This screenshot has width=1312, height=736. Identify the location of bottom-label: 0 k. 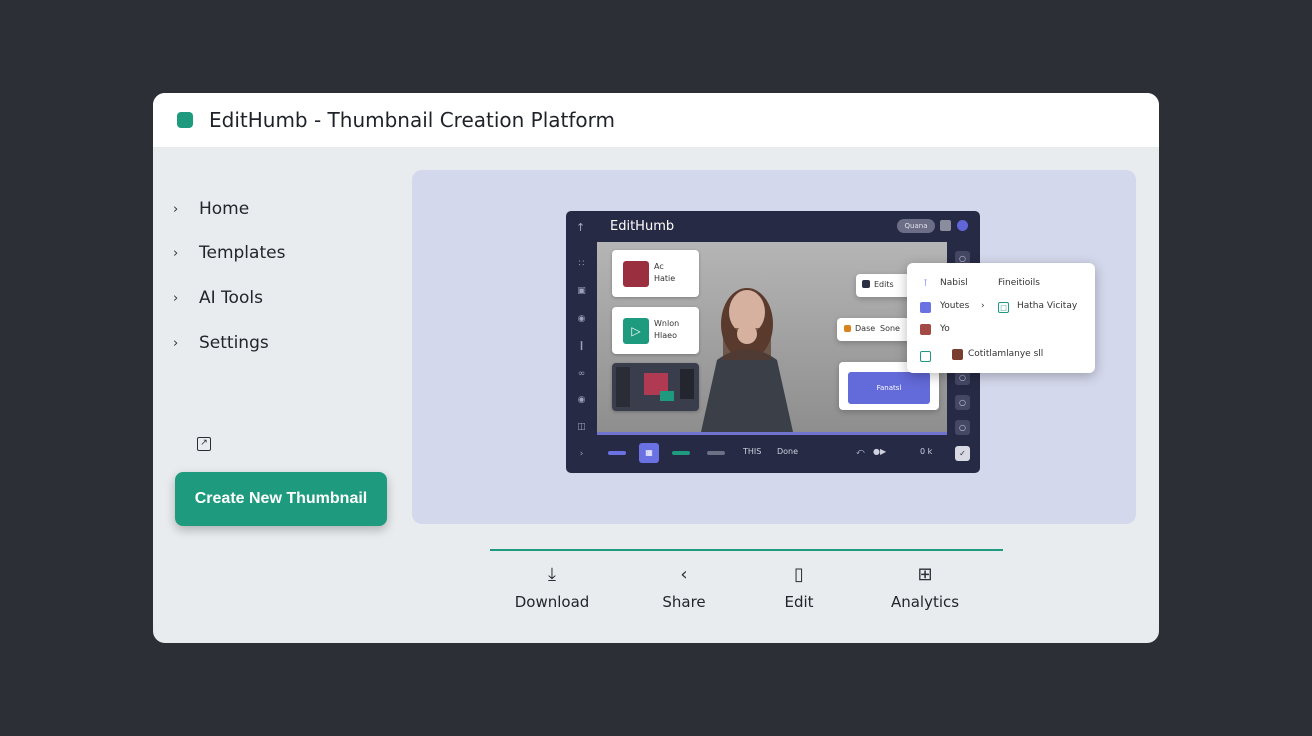
(926, 451).